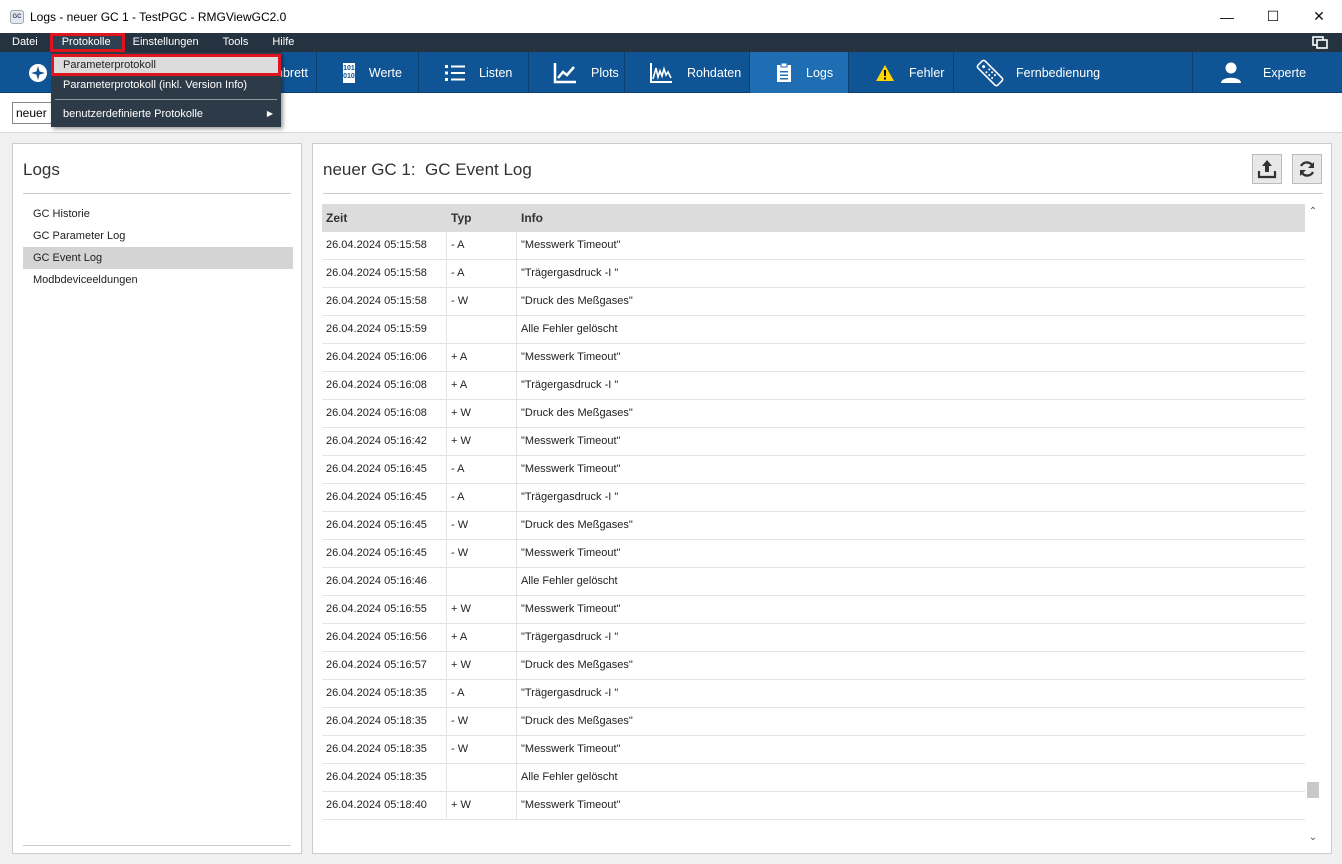 The height and width of the screenshot is (864, 1342). I want to click on cell-zeit: 26.04.2024 05:16:45, so click(384, 497).